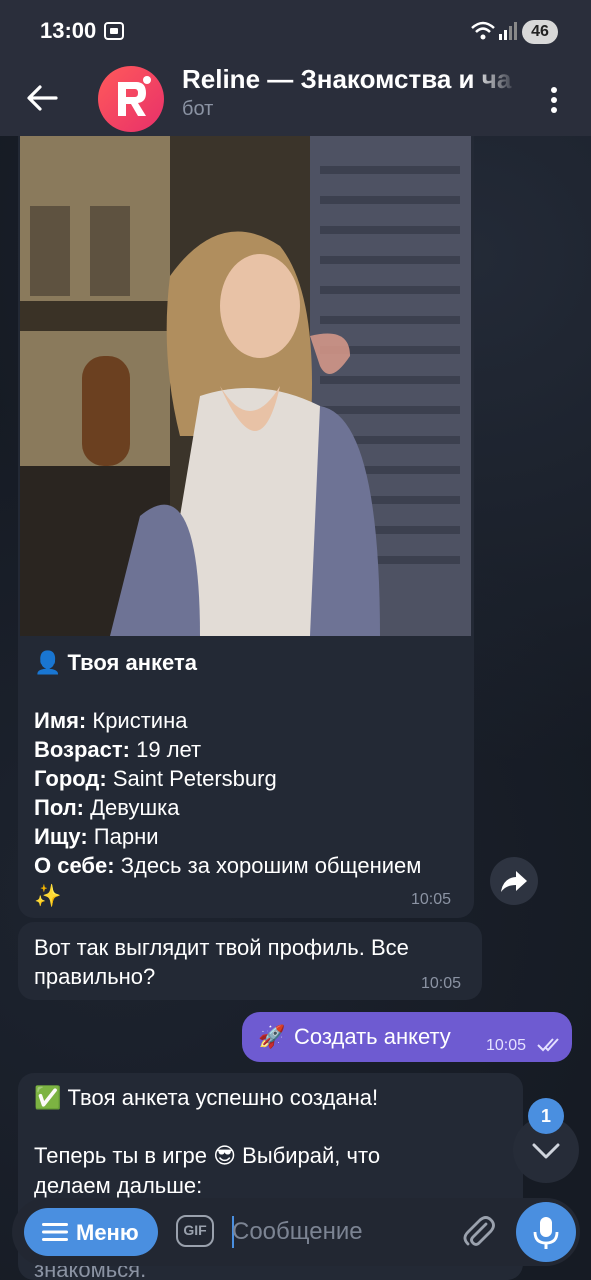 This screenshot has height=1280, width=591. What do you see at coordinates (295, 98) in the screenshot?
I see `chat-header: Reline — Знакомства и ча бот` at bounding box center [295, 98].